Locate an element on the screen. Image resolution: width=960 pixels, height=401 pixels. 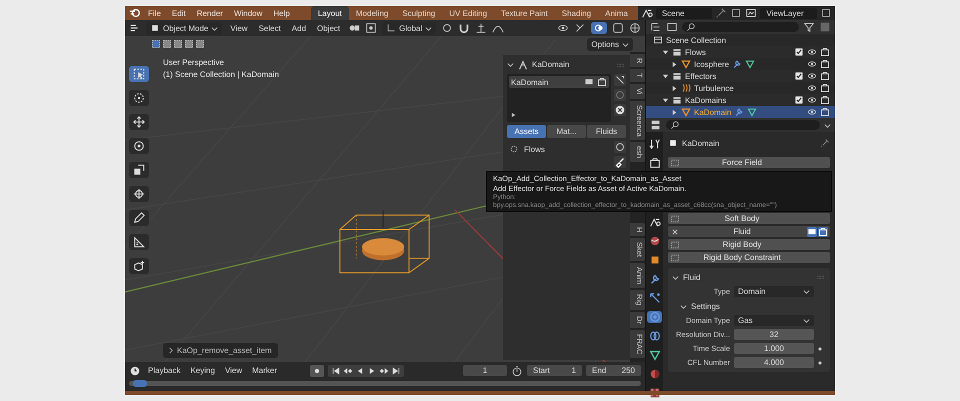
physics-button: Fluid is located at coordinates (749, 231).